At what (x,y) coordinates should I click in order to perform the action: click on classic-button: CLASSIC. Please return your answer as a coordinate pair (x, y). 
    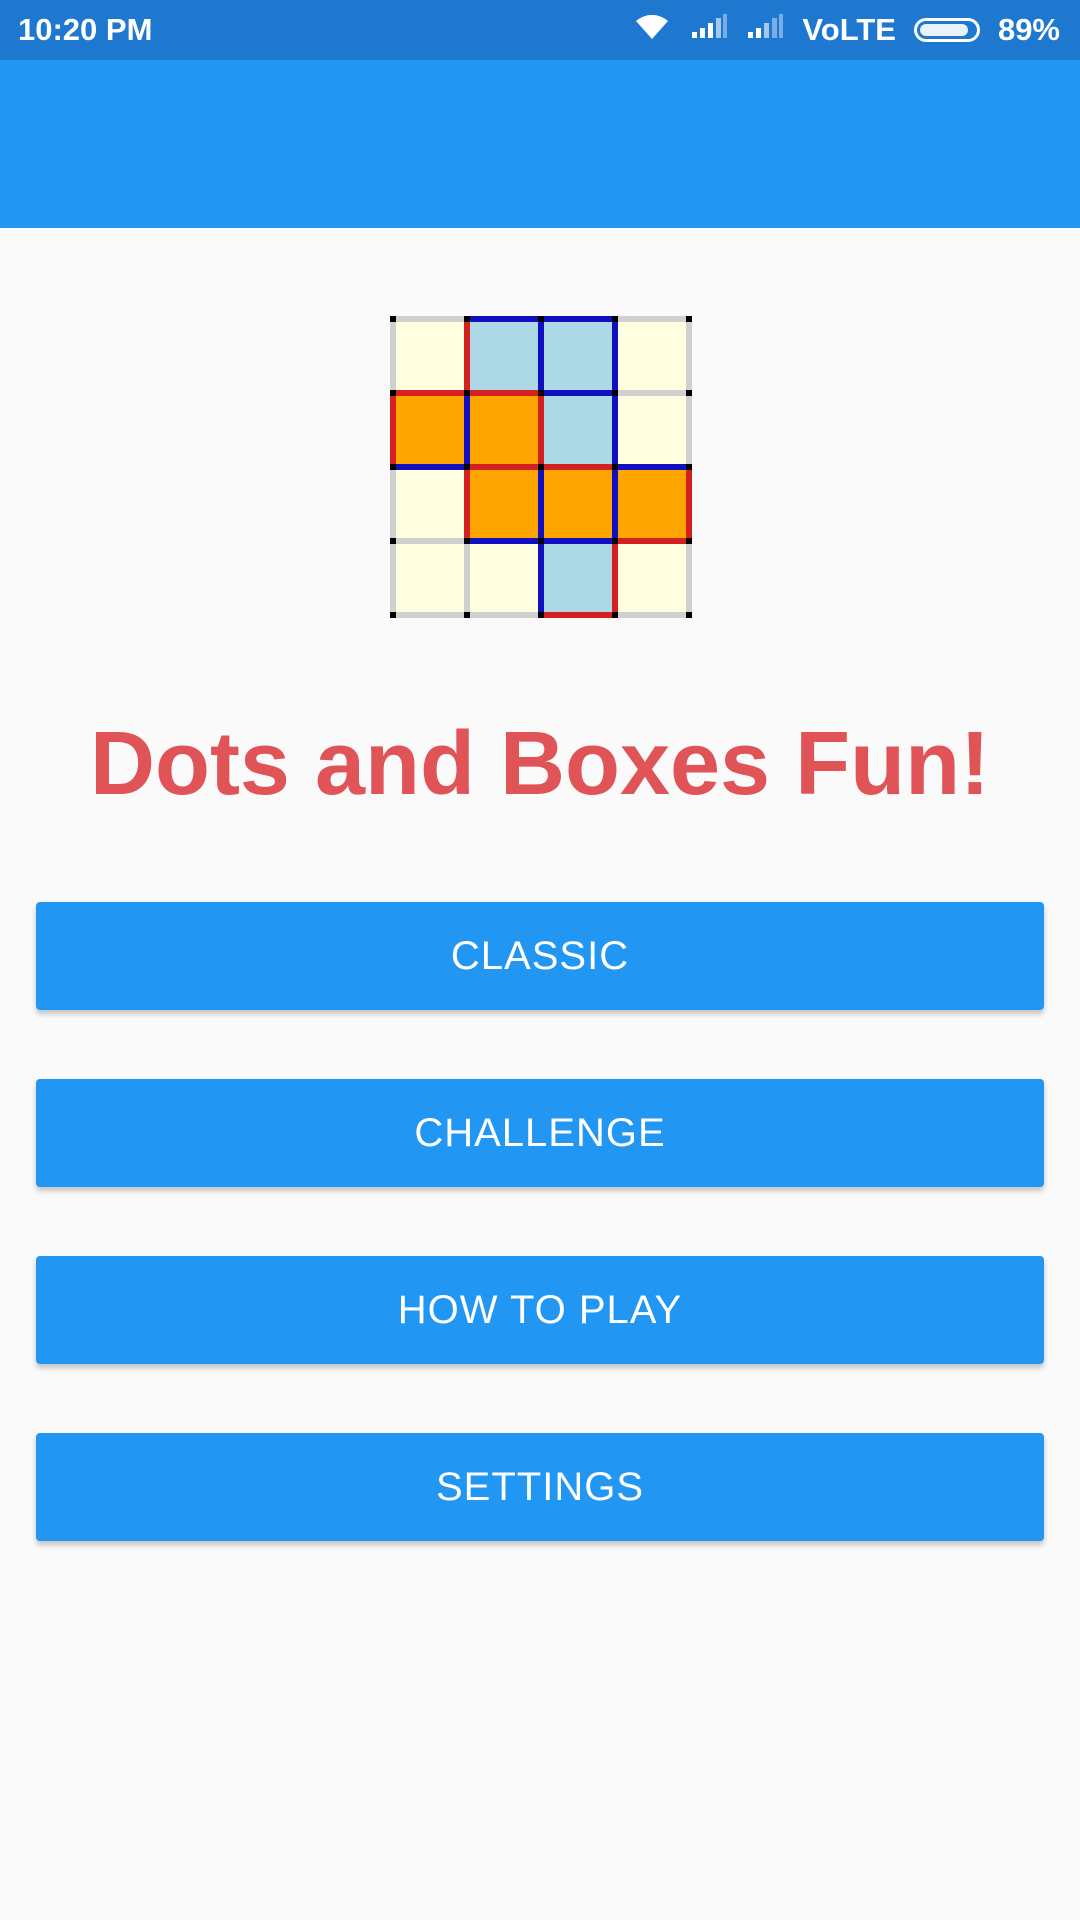
    Looking at the image, I should click on (540, 956).